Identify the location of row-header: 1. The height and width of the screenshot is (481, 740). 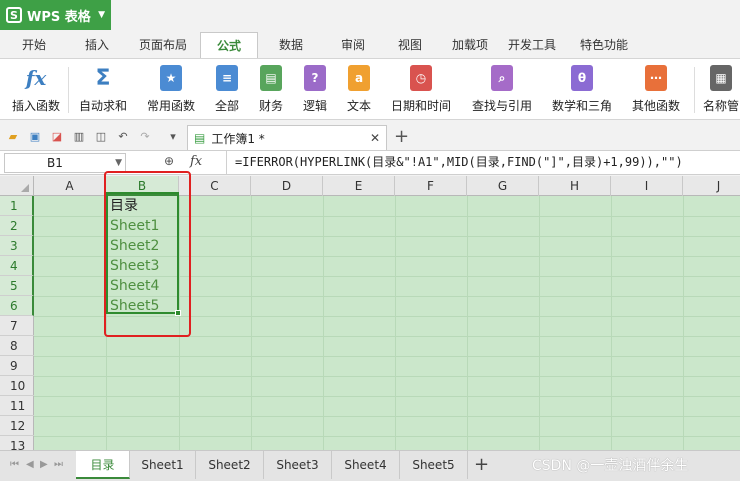
(17, 206).